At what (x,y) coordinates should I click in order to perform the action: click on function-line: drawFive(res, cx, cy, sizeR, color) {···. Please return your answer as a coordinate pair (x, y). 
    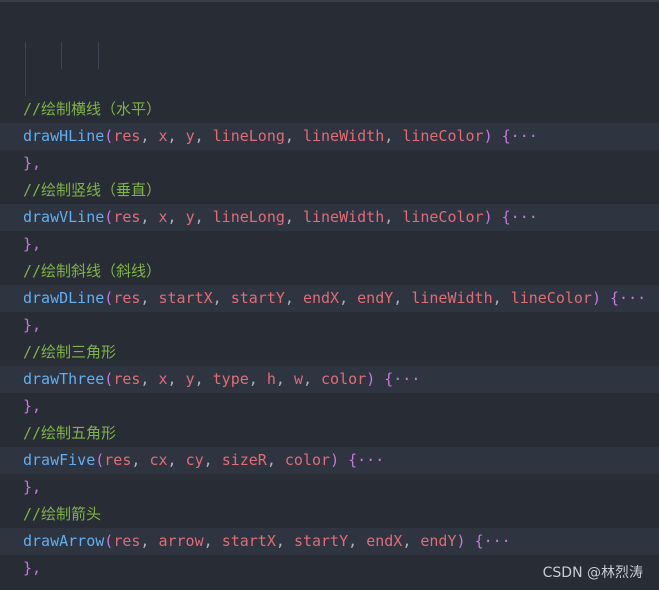
    Looking at the image, I should click on (329, 460).